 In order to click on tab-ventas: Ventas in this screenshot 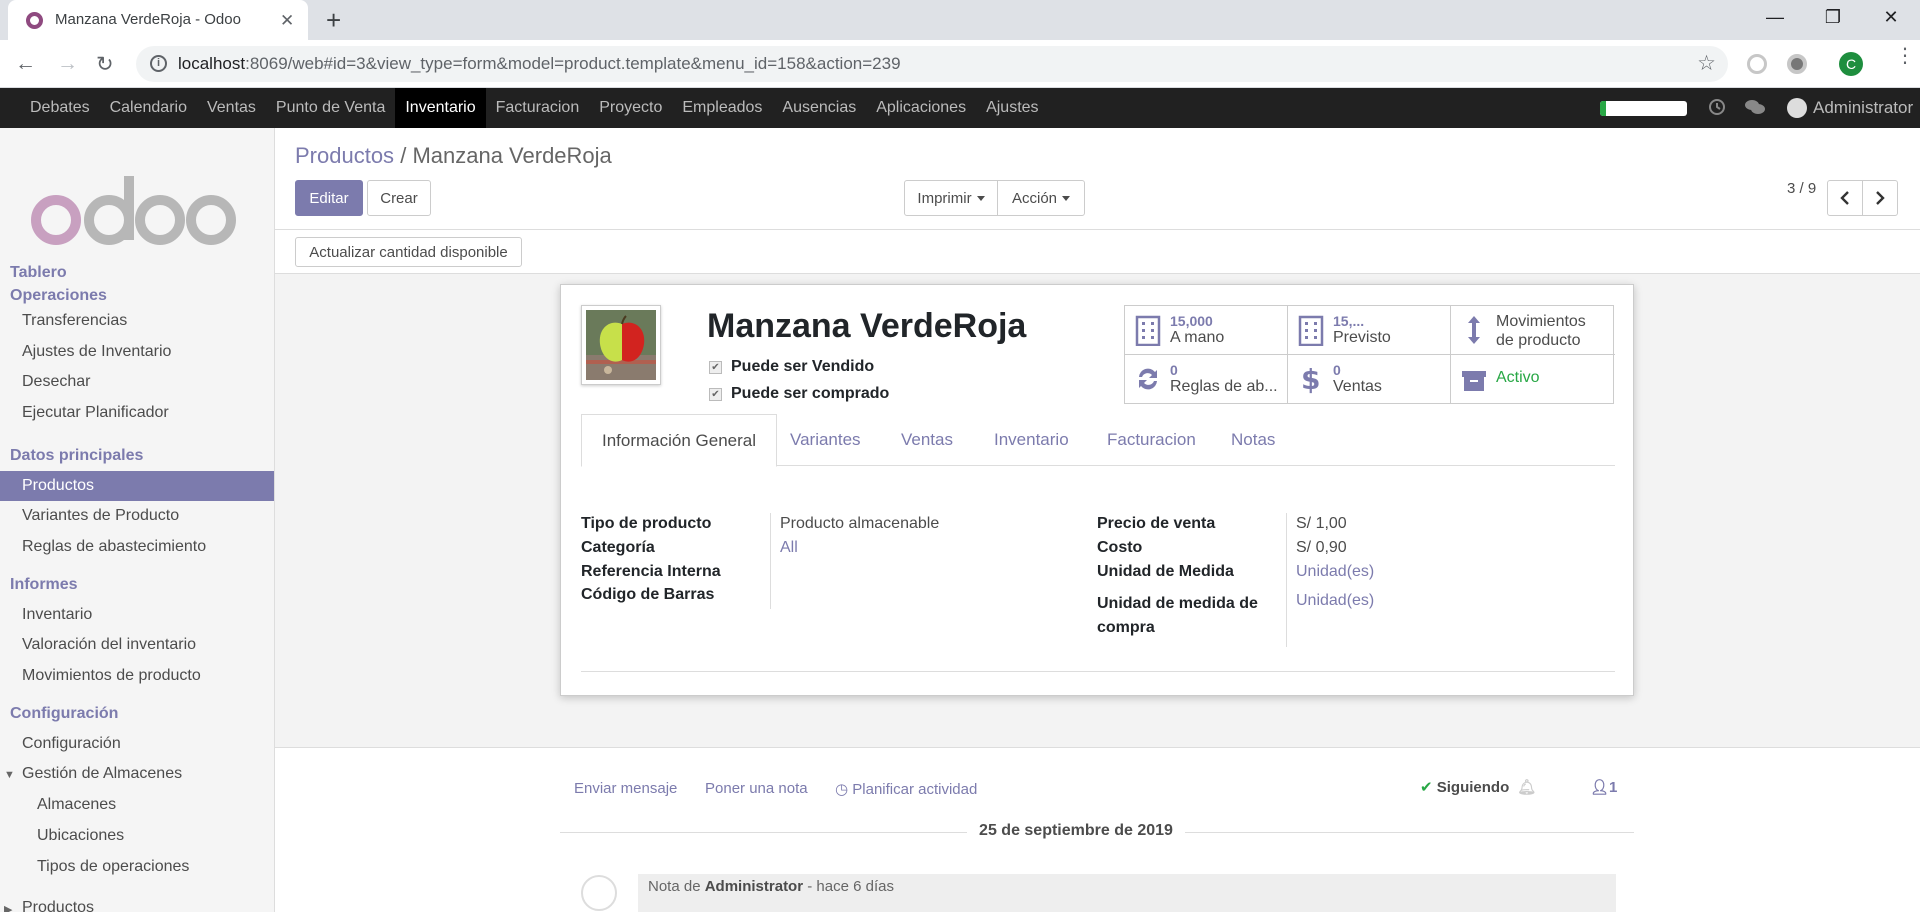, I will do `click(927, 440)`.